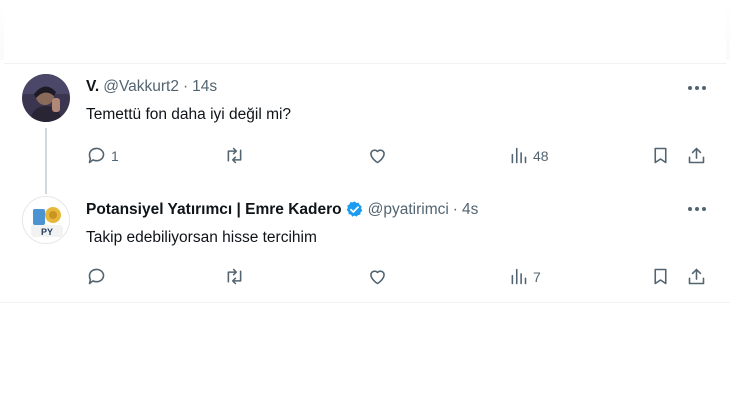 The image size is (730, 420). Describe the element at coordinates (46, 98) in the screenshot. I see `avatar` at that location.